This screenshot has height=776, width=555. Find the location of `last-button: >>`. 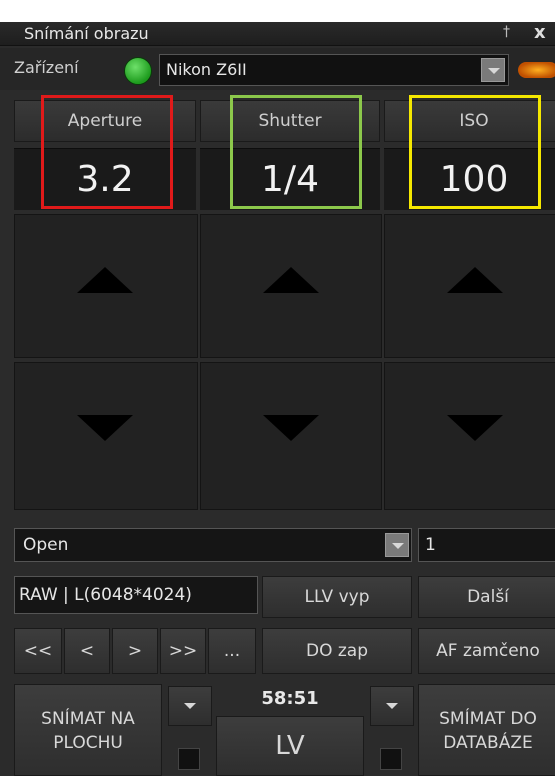

last-button: >> is located at coordinates (183, 651).